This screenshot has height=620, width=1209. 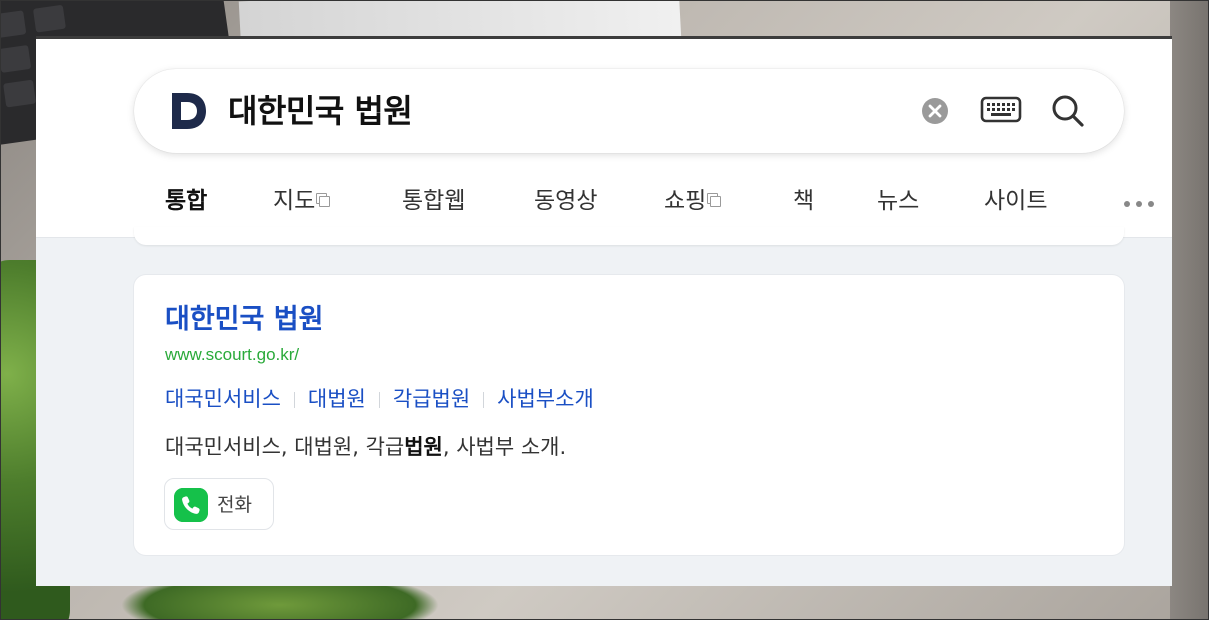 I want to click on sitelinks: 대국민서비스 대법원 각급법원 사법부소개, so click(x=379, y=398).